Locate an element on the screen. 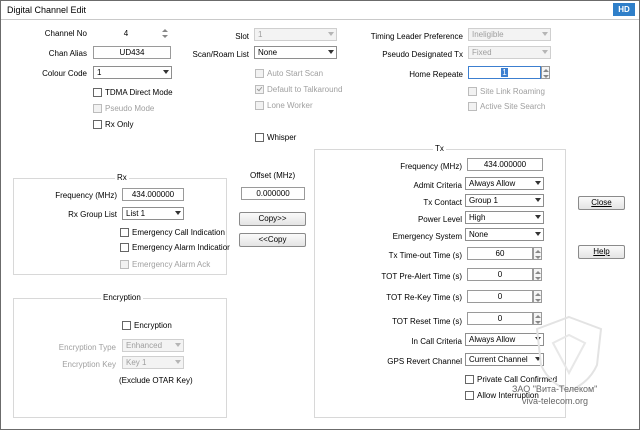 The image size is (640, 430). tx-timeout-field: 60 is located at coordinates (500, 253).